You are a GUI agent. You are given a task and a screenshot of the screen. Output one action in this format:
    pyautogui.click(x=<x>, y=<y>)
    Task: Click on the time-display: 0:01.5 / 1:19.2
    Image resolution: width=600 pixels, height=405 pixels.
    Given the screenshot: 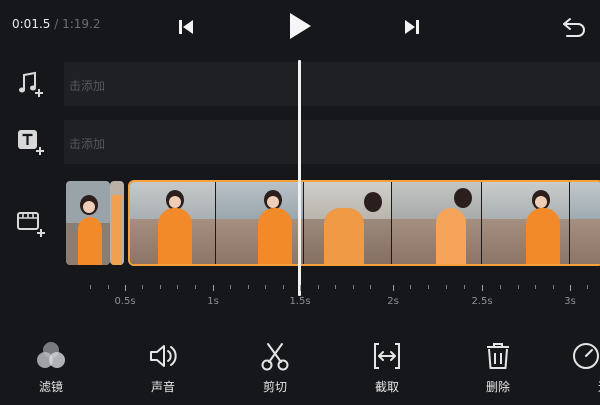 What is the action you would take?
    pyautogui.click(x=56, y=24)
    